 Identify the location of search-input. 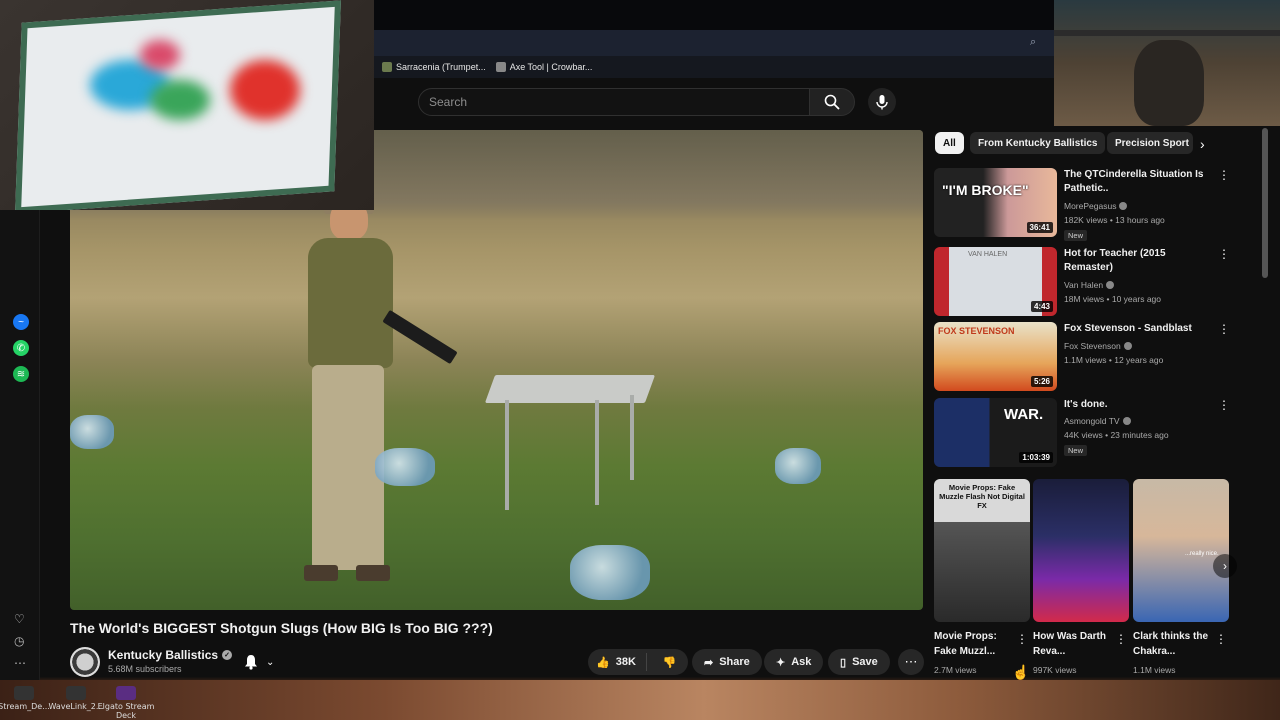
(614, 102).